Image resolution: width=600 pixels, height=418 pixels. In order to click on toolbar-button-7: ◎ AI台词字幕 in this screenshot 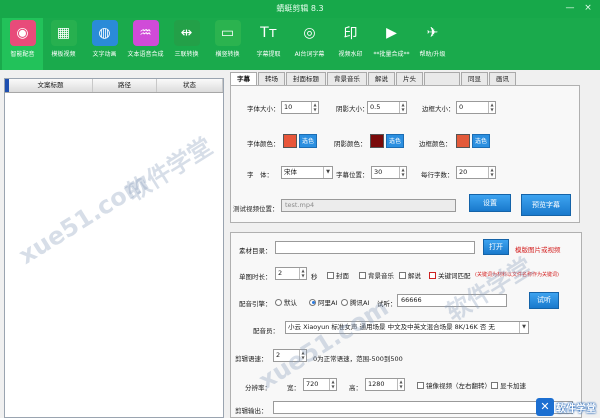, I will do `click(309, 44)`.